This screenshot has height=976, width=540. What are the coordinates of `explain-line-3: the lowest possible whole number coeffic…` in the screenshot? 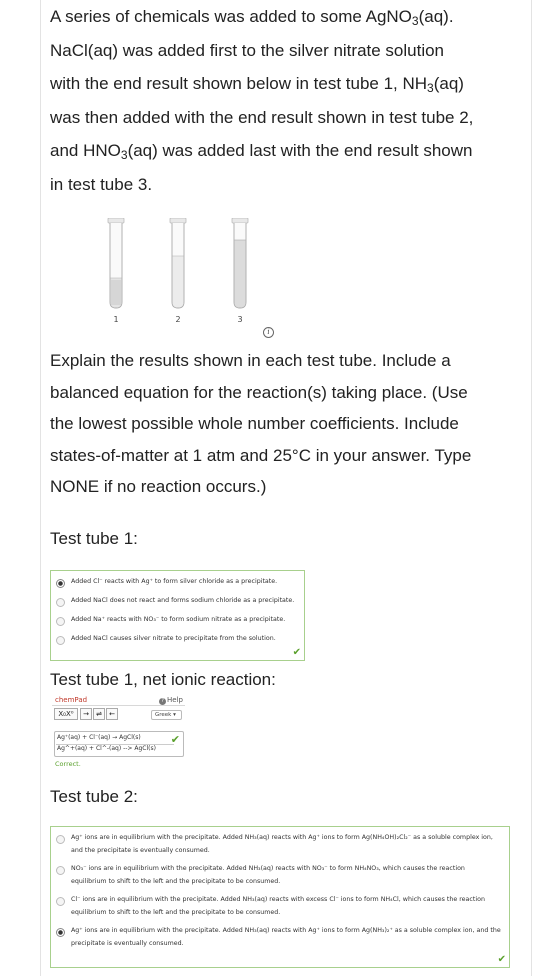 It's located at (254, 424).